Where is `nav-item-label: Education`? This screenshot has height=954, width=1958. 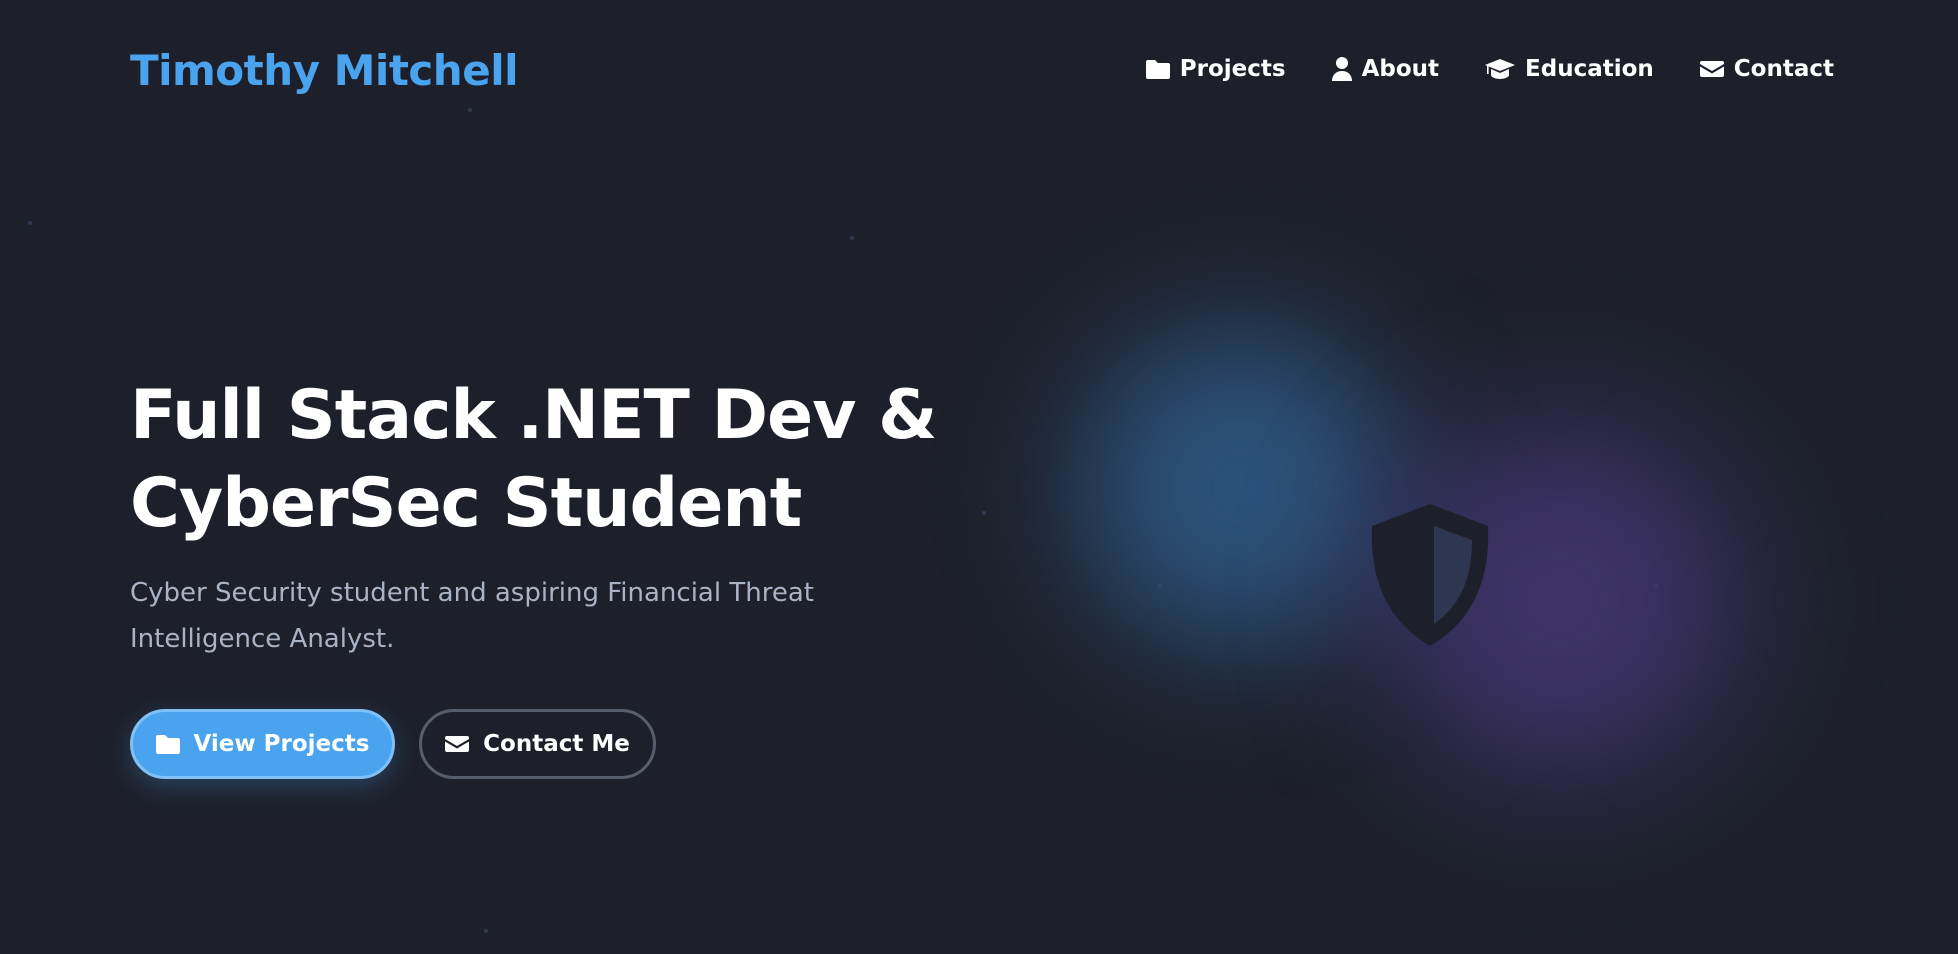 nav-item-label: Education is located at coordinates (1589, 69).